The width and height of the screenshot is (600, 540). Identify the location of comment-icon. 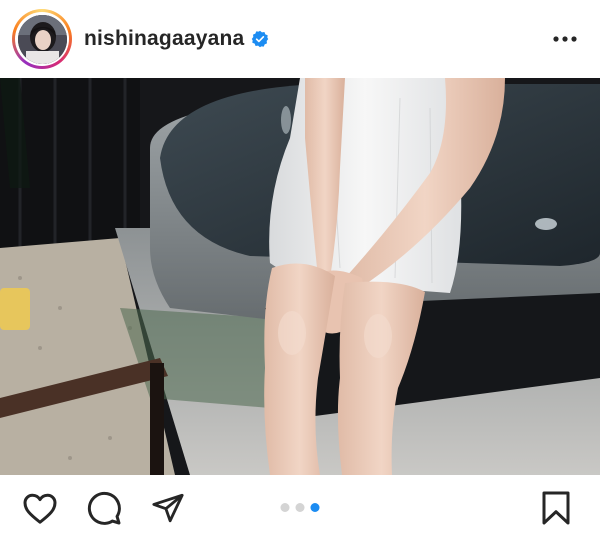
(104, 508).